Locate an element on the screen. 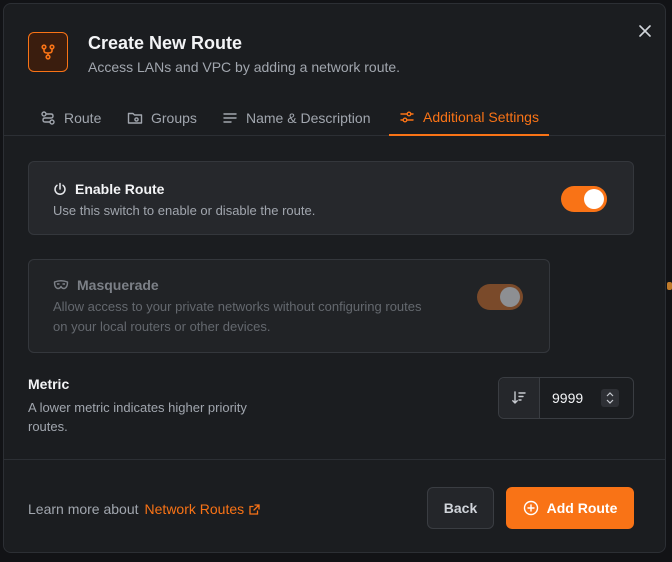 The image size is (672, 562). tab-label: Groups is located at coordinates (174, 118).